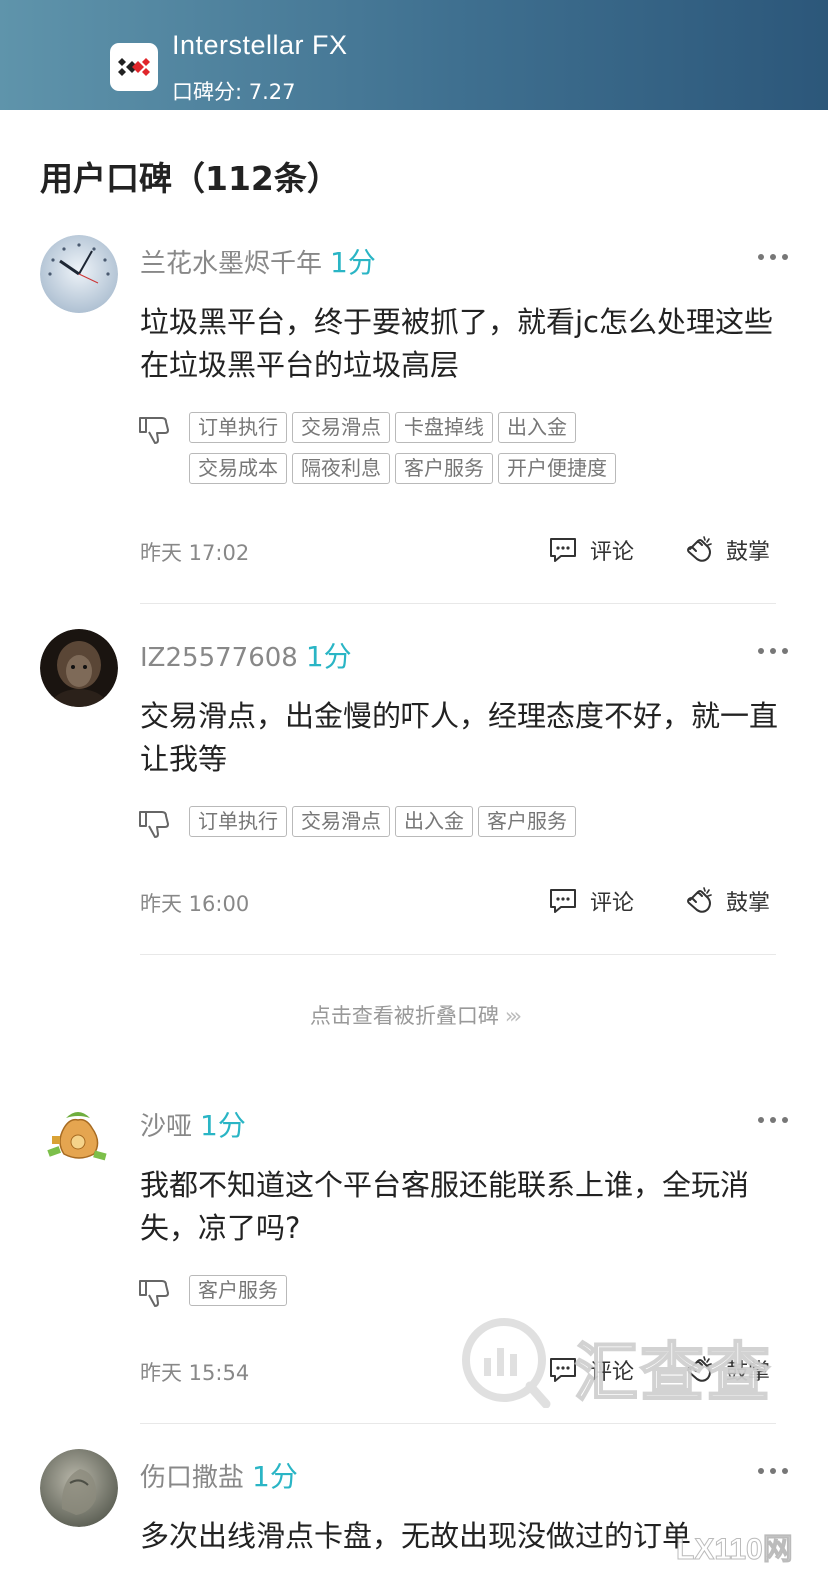 The width and height of the screenshot is (828, 1592). I want to click on view-folded-reviews-link: 点击查看被折叠口碑 ›››, so click(414, 1015).